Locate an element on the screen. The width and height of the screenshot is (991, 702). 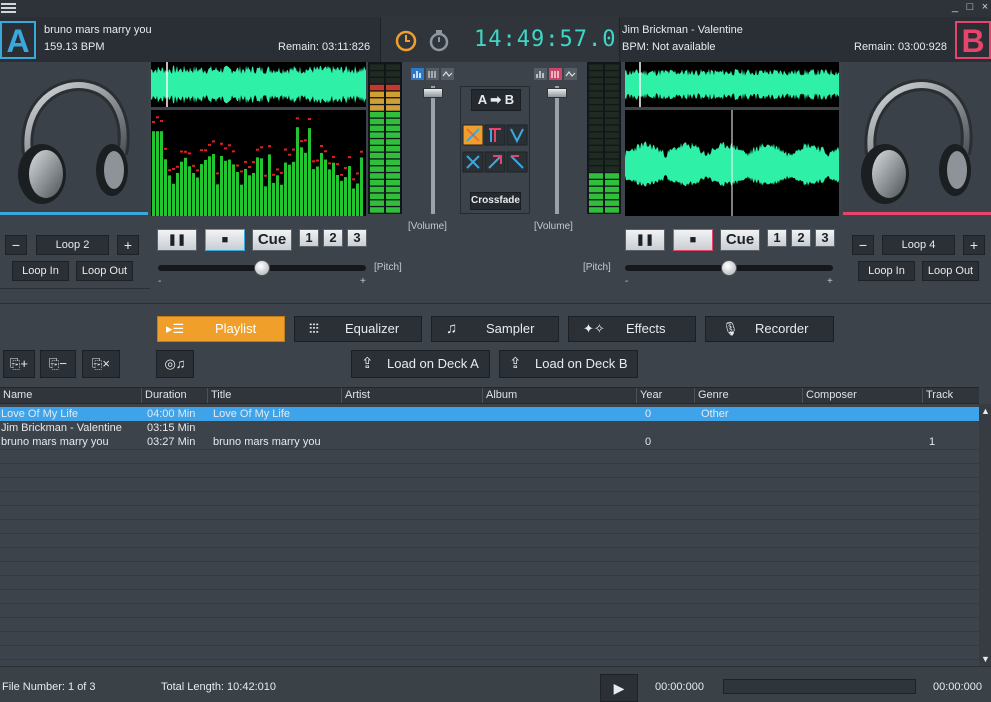
tab-recorder: 🎙 Recorder is located at coordinates (769, 329).